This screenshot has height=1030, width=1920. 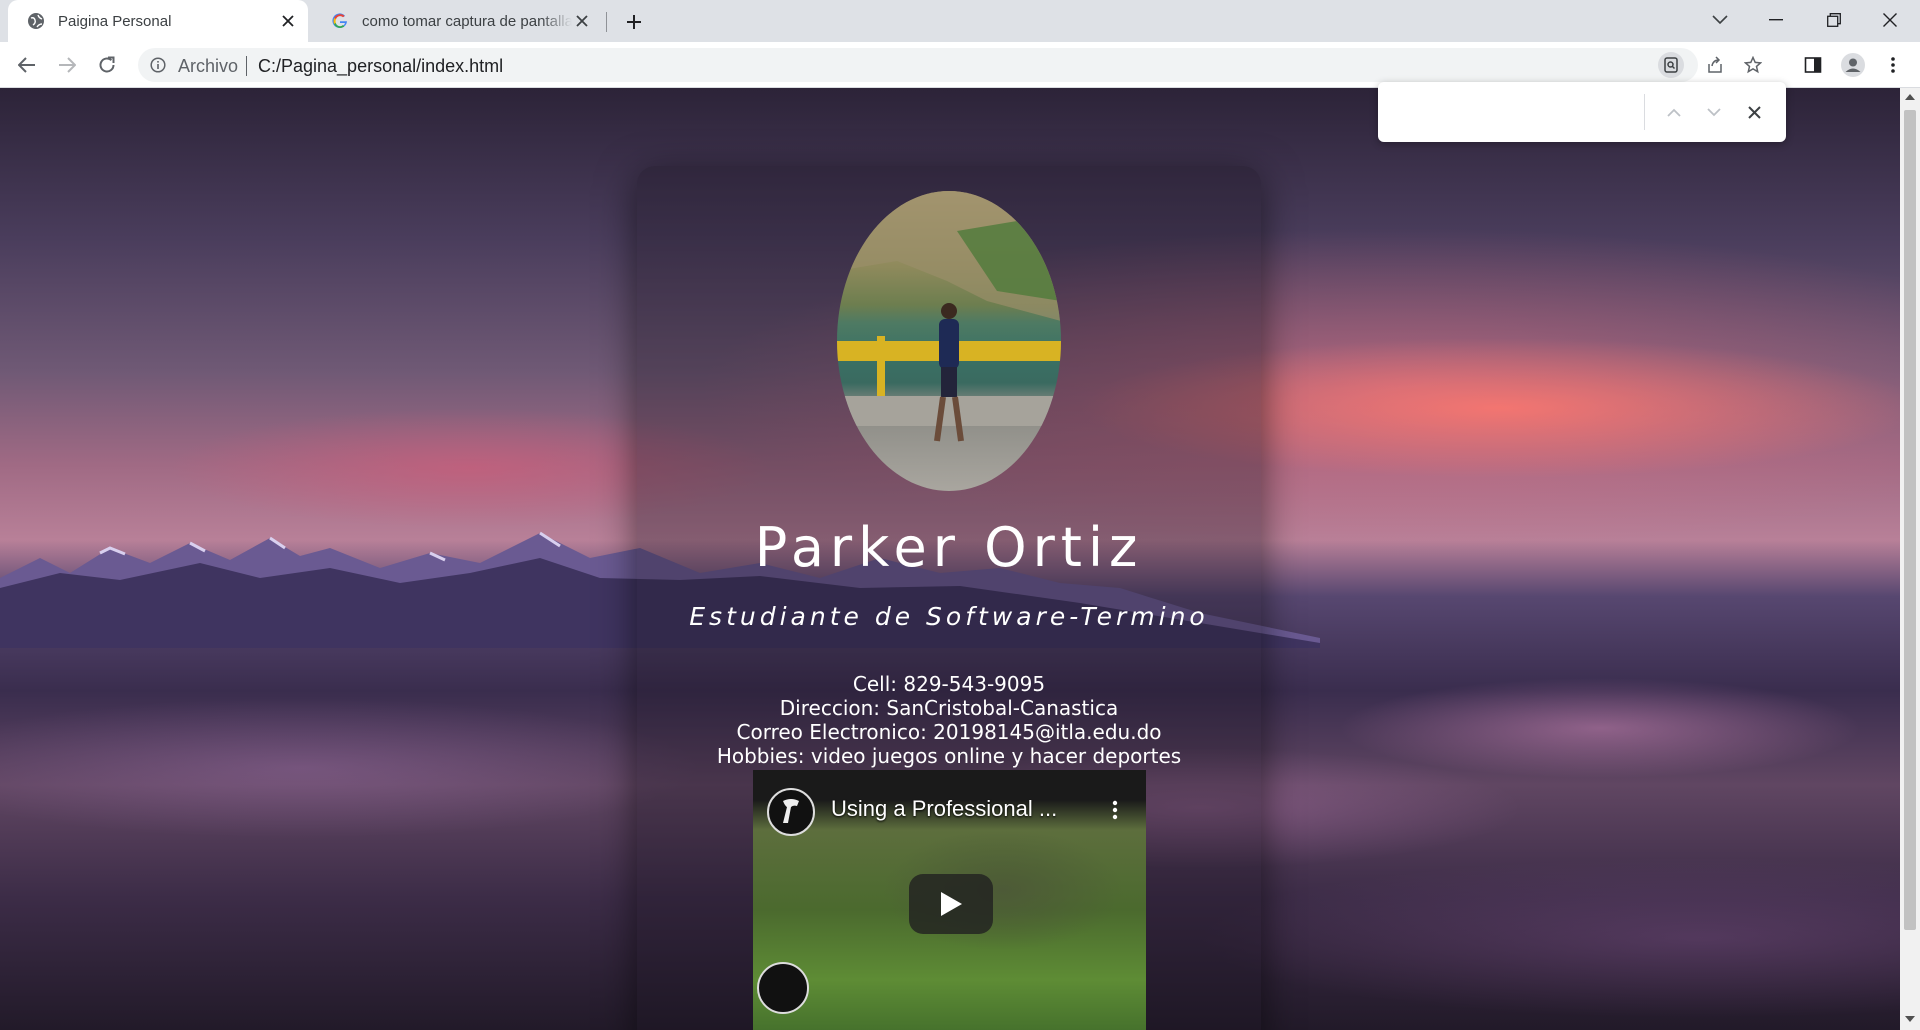 What do you see at coordinates (1753, 65) in the screenshot?
I see `bookmark-star-icon` at bounding box center [1753, 65].